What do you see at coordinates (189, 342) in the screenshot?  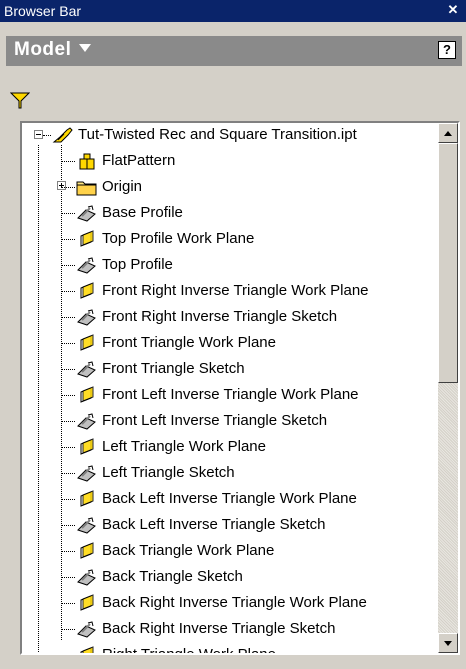 I see `tree-item-label: Front Triangle Work Plane` at bounding box center [189, 342].